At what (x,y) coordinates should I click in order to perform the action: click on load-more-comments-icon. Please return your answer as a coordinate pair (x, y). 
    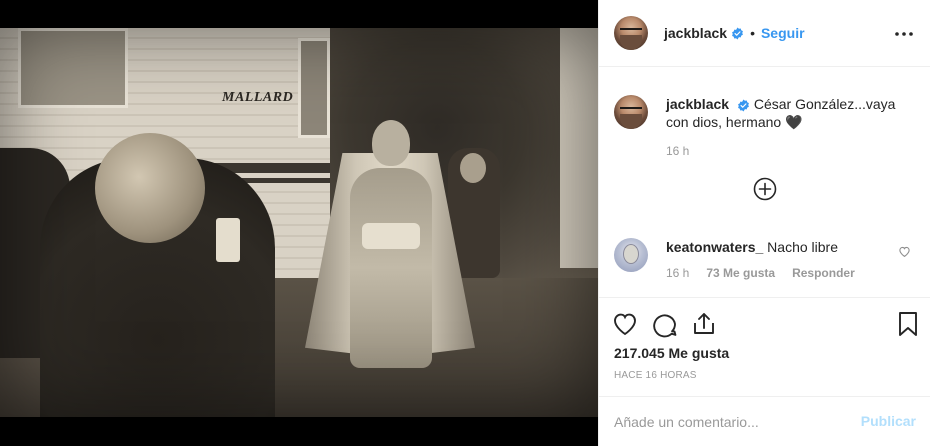
    Looking at the image, I should click on (765, 189).